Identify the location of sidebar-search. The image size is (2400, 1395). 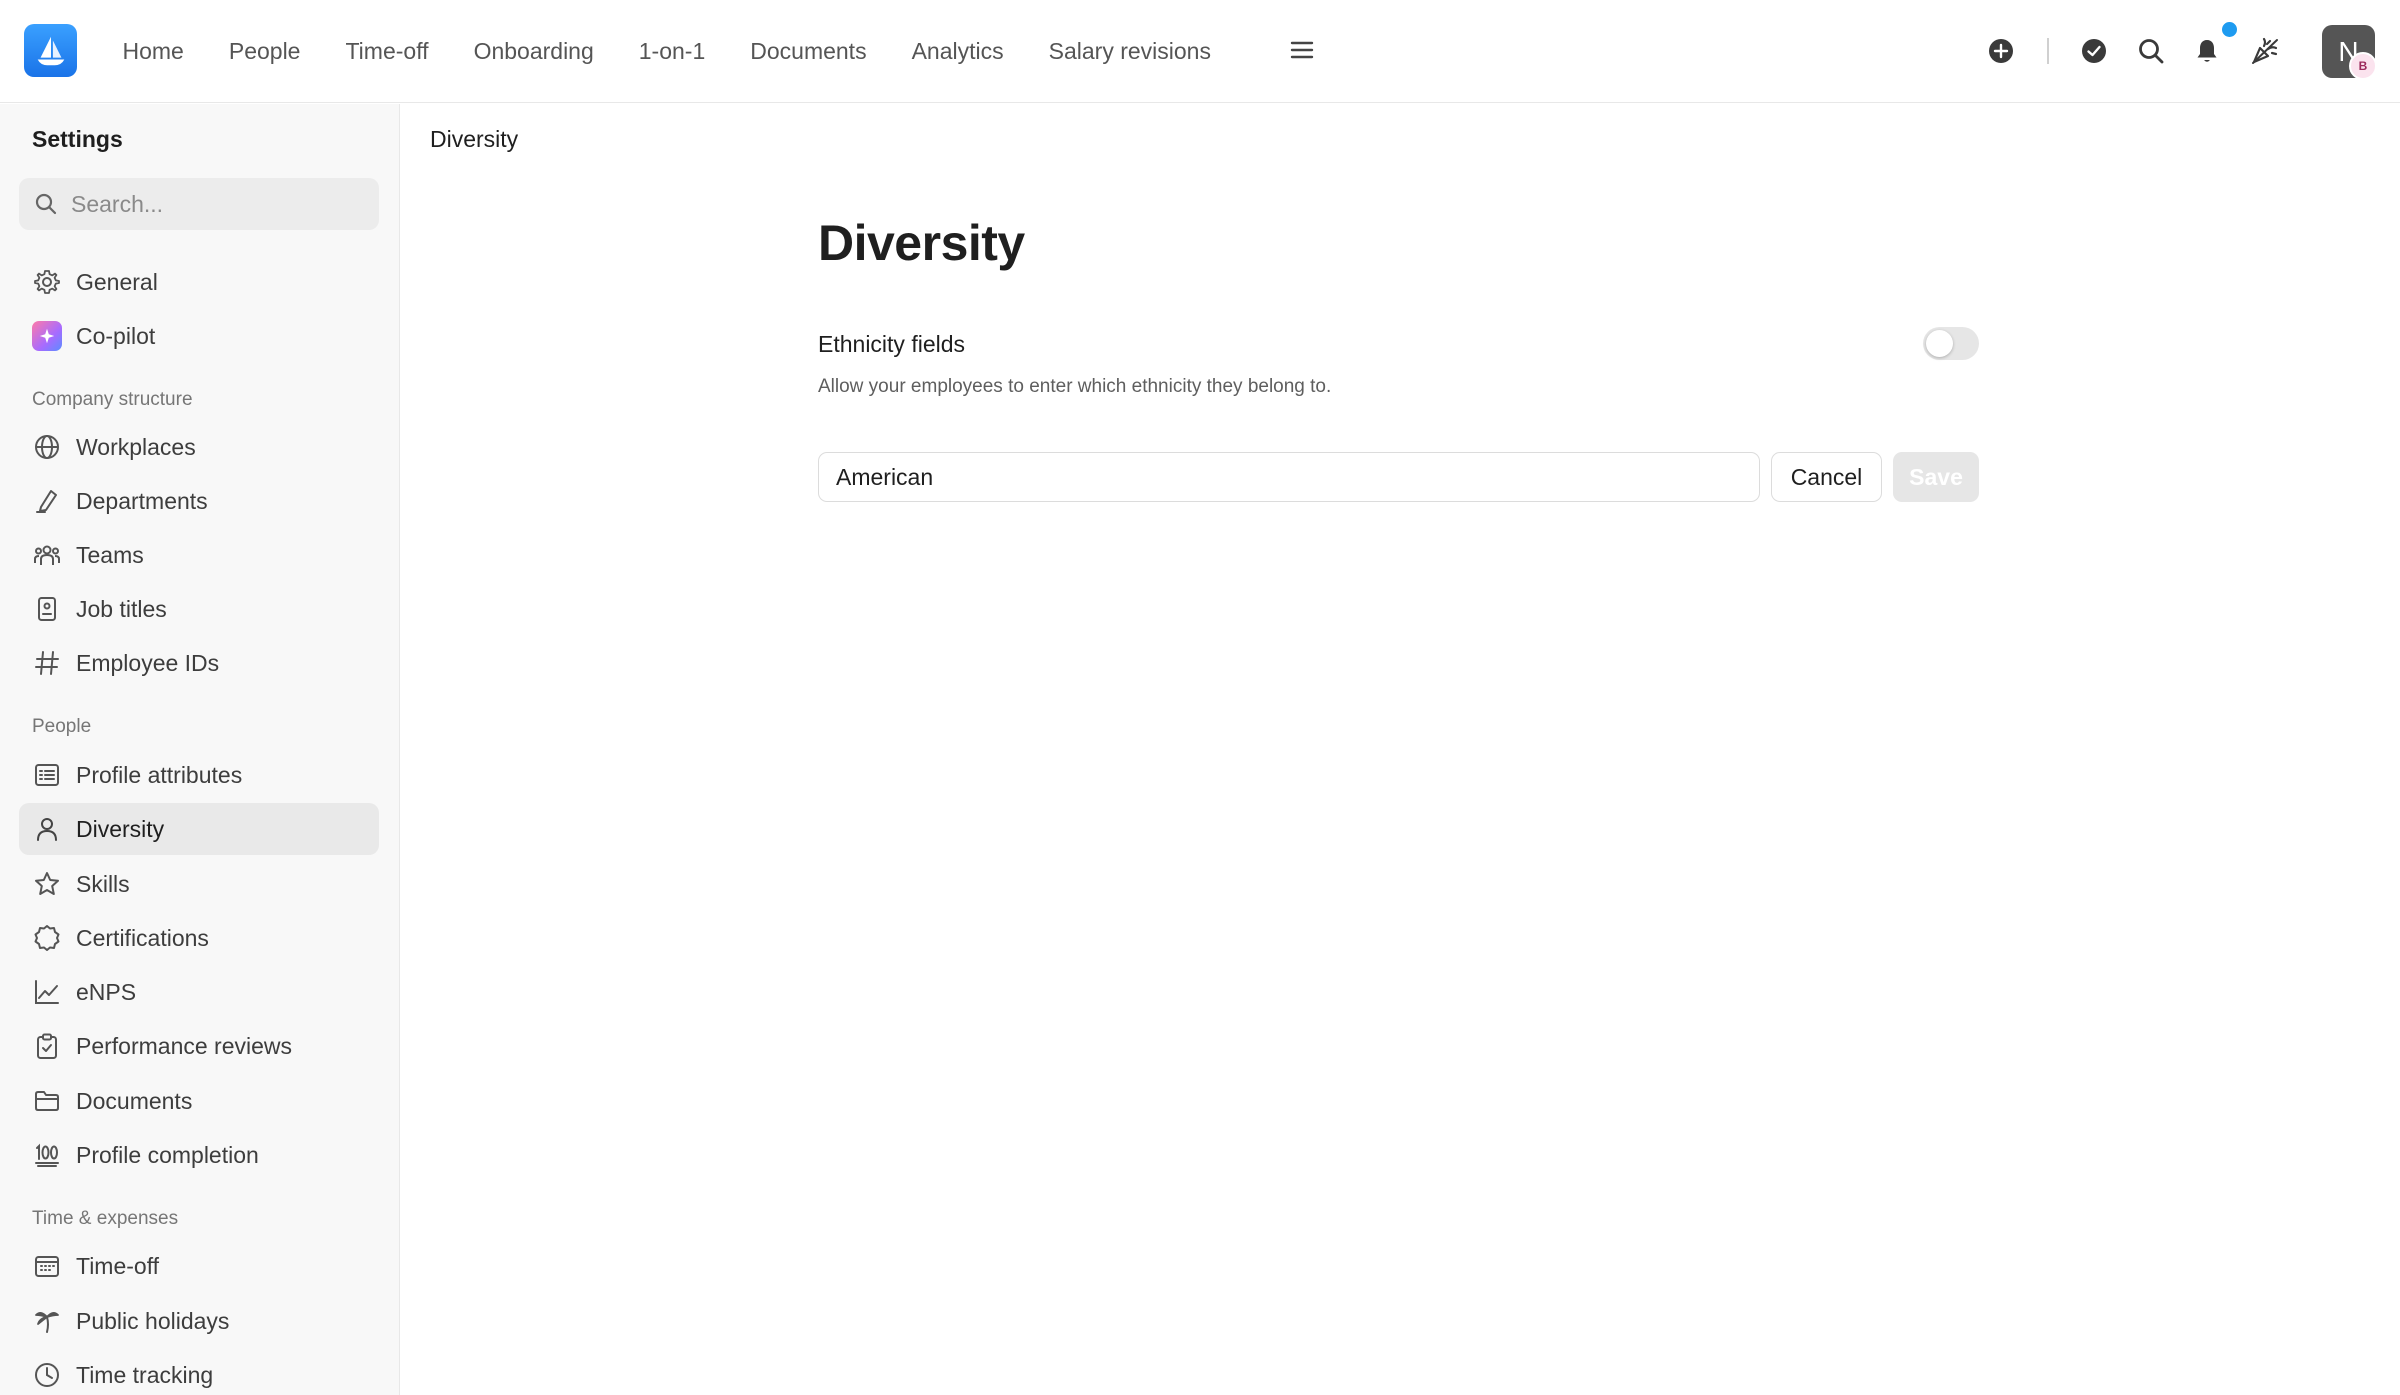
(199, 204).